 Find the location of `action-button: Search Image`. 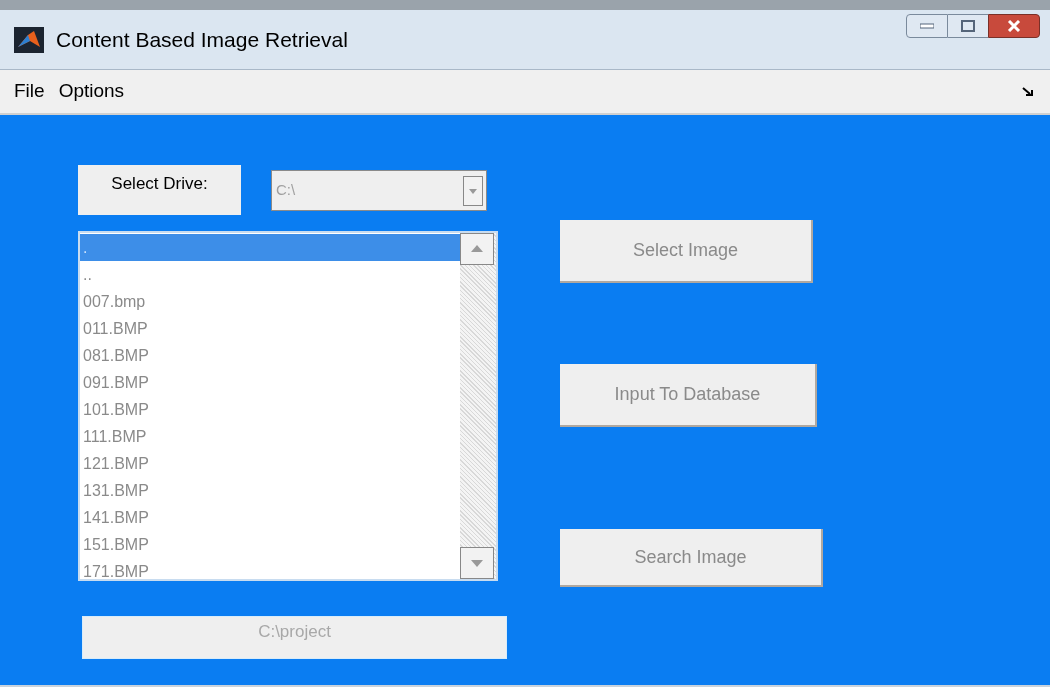

action-button: Search Image is located at coordinates (691, 558).